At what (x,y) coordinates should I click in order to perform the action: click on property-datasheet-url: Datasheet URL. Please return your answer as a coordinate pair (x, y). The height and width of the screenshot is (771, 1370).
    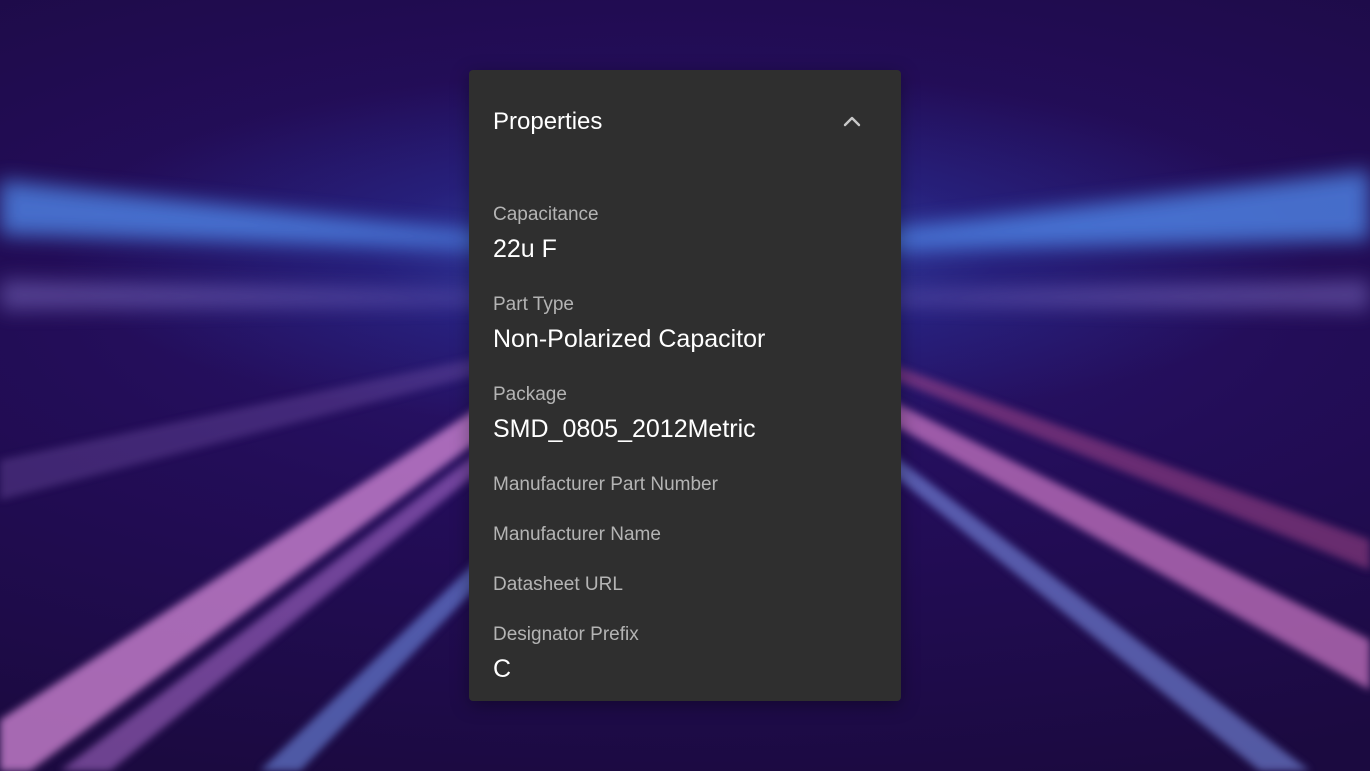
    Looking at the image, I should click on (685, 599).